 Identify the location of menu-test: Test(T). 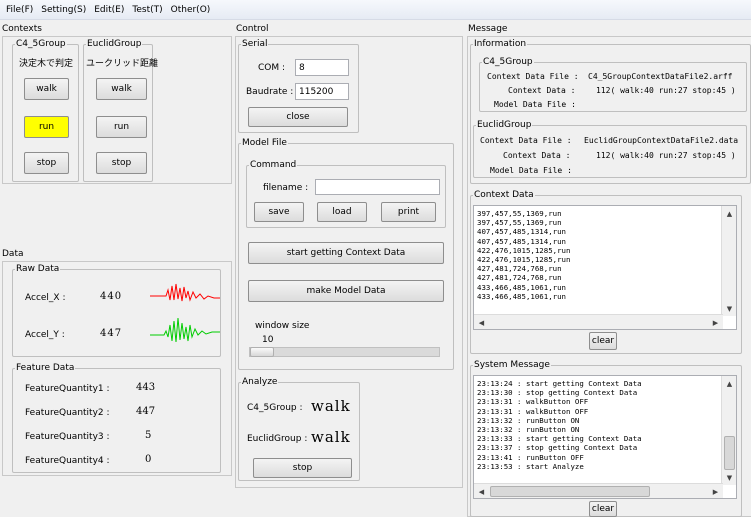
(147, 10).